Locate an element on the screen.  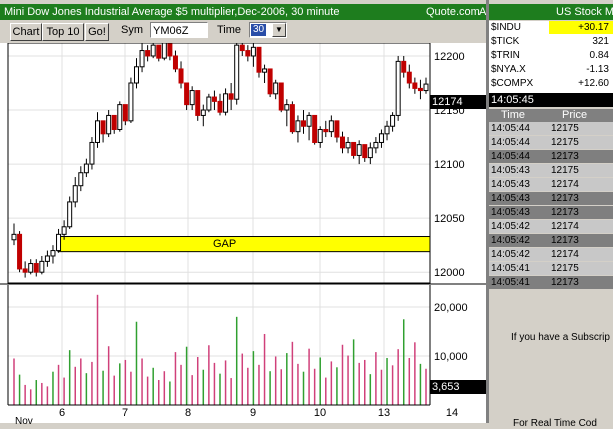
symbol-input: YM06Z is located at coordinates (179, 30).